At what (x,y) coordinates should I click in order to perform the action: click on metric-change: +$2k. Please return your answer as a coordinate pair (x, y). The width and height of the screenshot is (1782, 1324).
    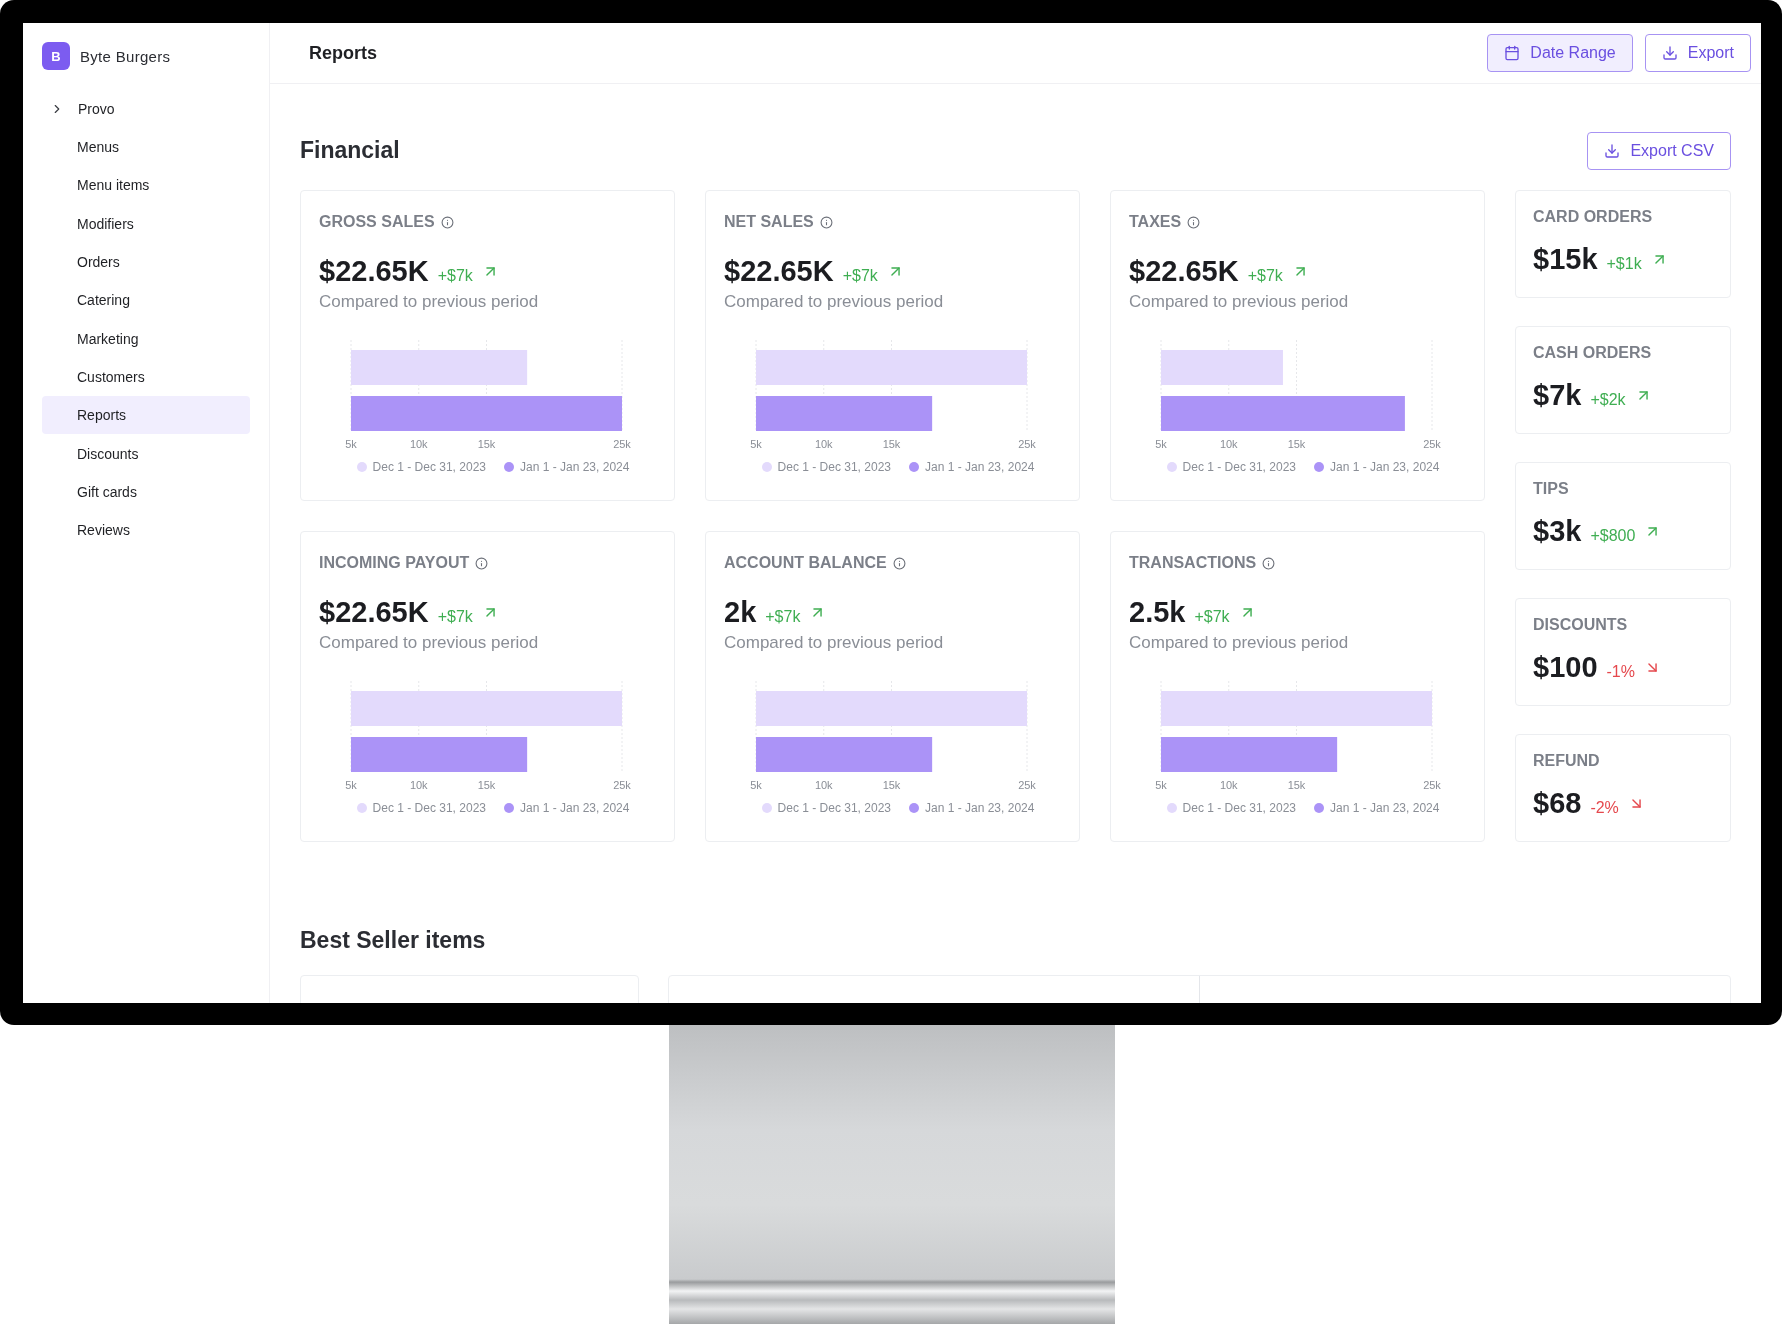
    Looking at the image, I should click on (1608, 400).